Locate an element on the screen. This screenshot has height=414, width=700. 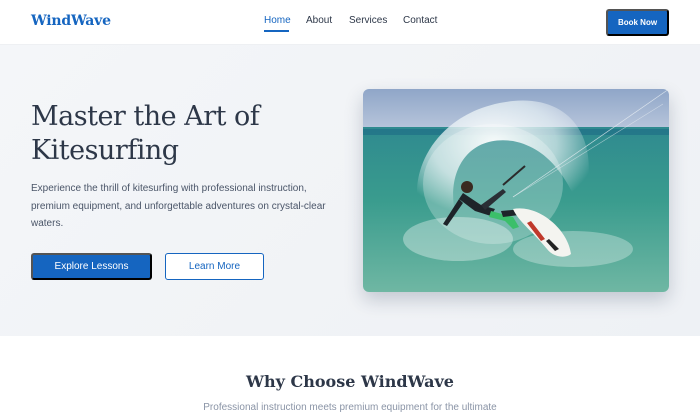
hero-title: Master the Art of Kitesurfing is located at coordinates (181, 134).